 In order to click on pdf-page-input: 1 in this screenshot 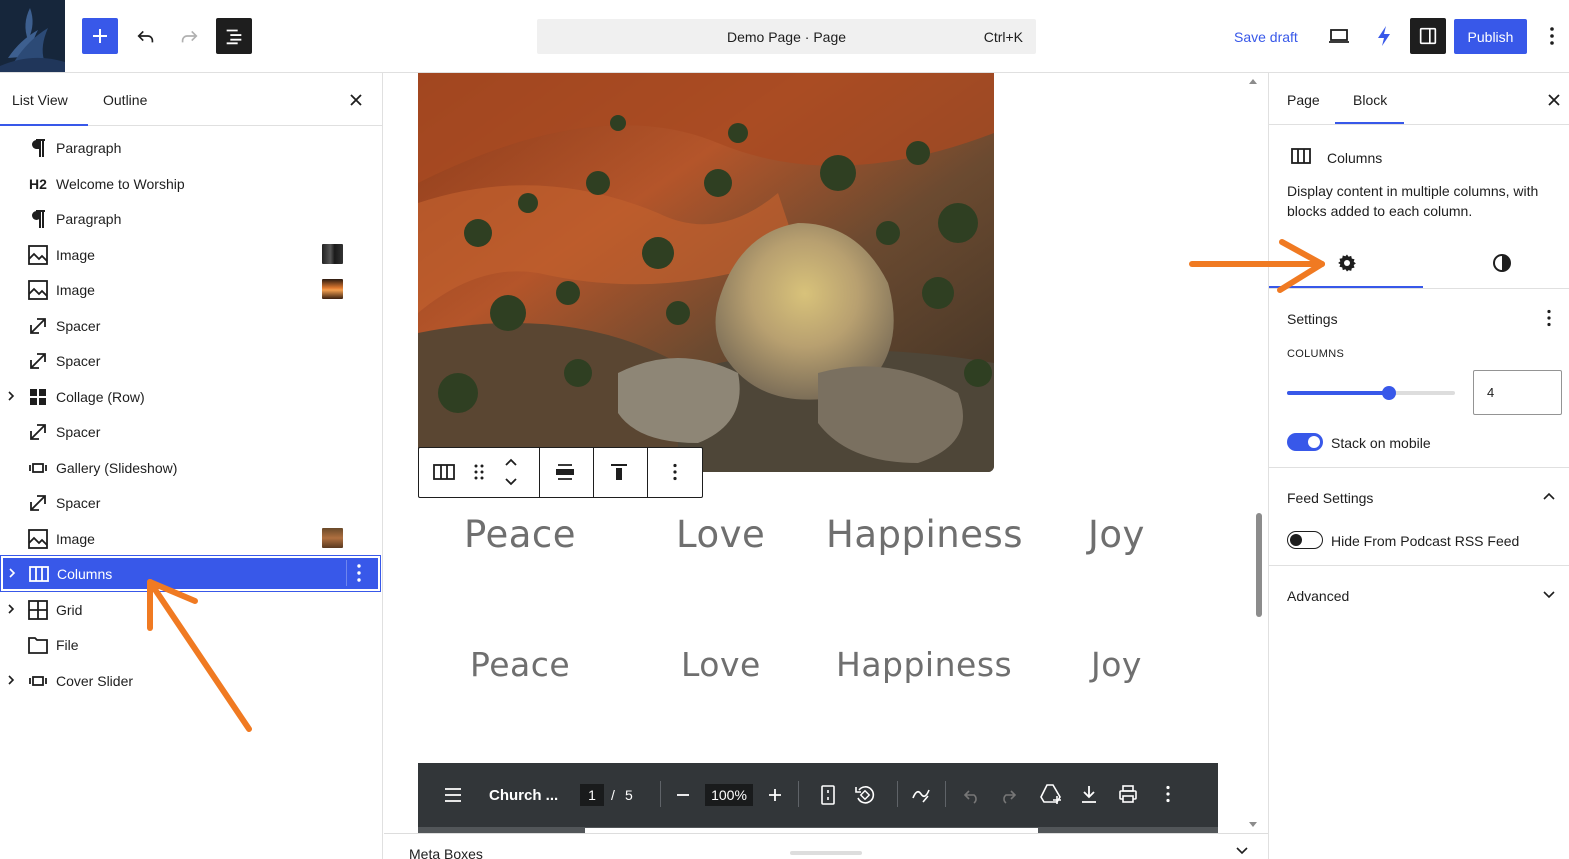, I will do `click(592, 795)`.